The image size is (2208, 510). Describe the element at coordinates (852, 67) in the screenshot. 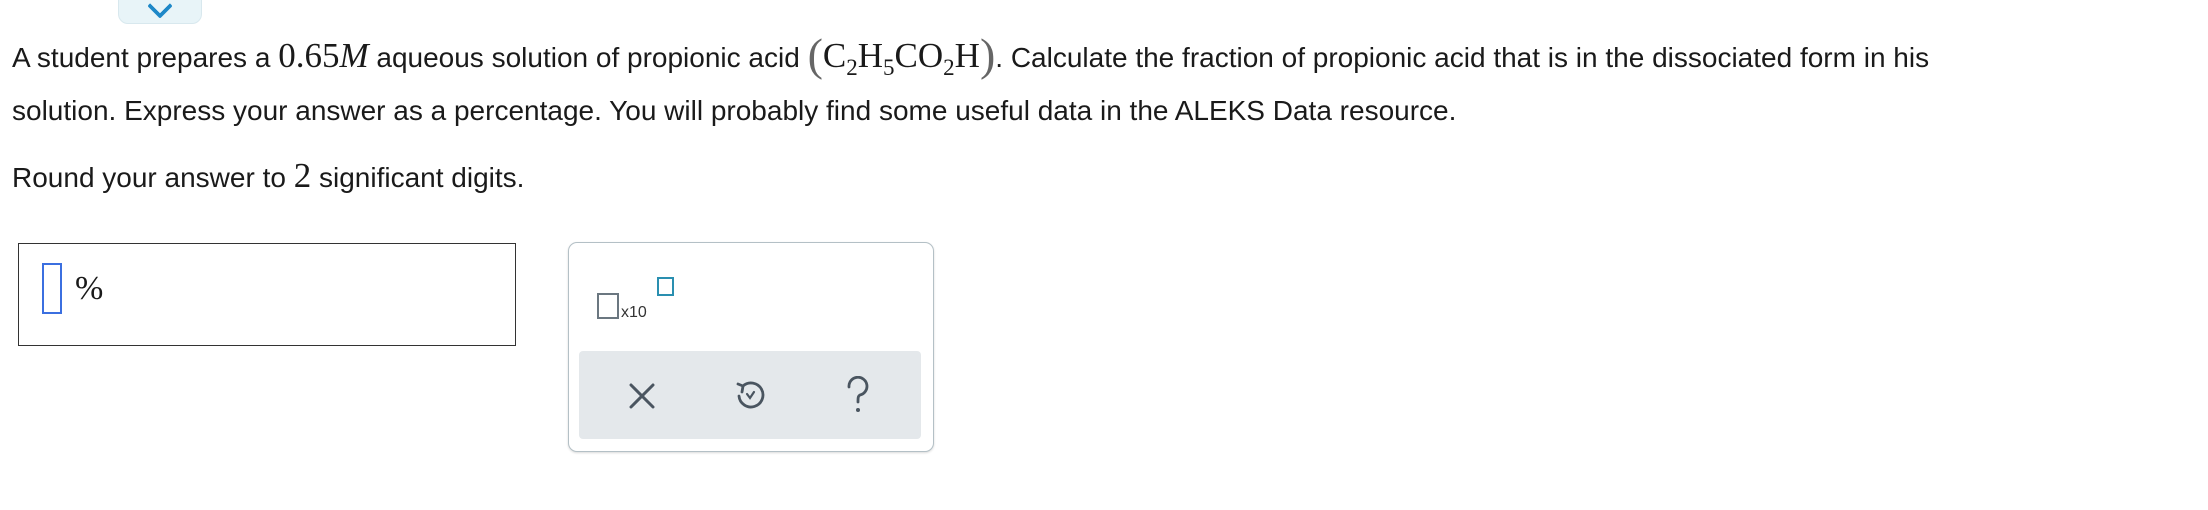

I see `formula-c-sub: 2` at that location.